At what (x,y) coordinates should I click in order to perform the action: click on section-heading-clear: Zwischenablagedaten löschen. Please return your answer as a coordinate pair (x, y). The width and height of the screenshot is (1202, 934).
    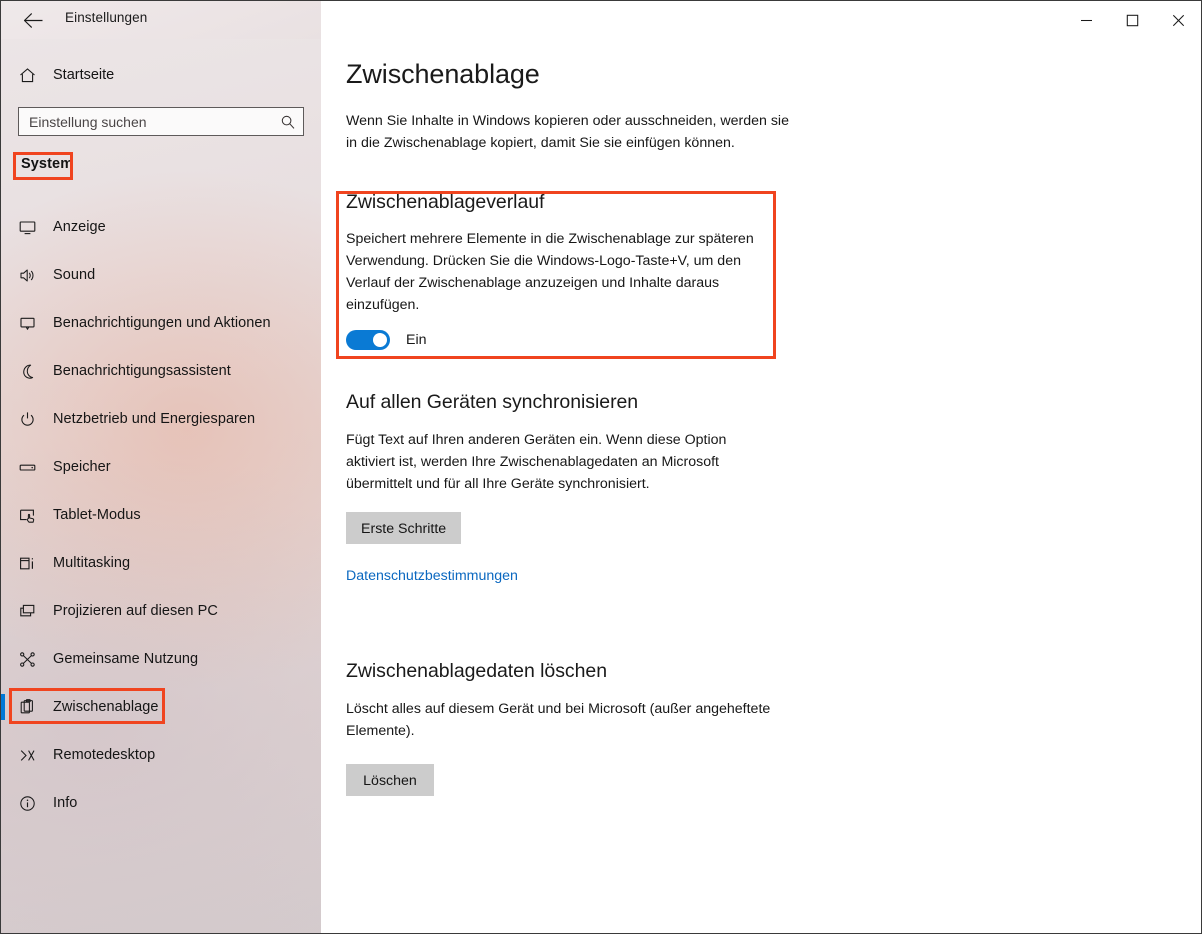
    Looking at the image, I should click on (476, 671).